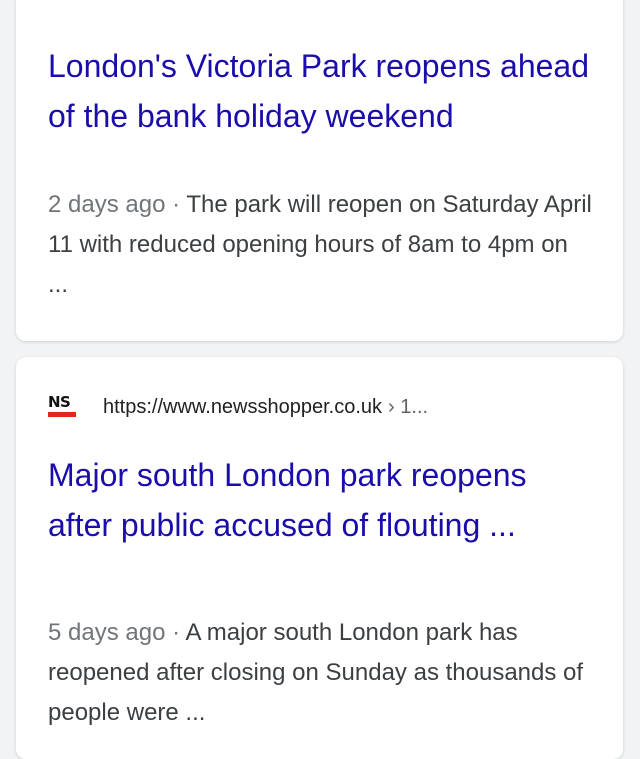 This screenshot has width=640, height=759. Describe the element at coordinates (59, 402) in the screenshot. I see `favicon-logo-text: NS` at that location.